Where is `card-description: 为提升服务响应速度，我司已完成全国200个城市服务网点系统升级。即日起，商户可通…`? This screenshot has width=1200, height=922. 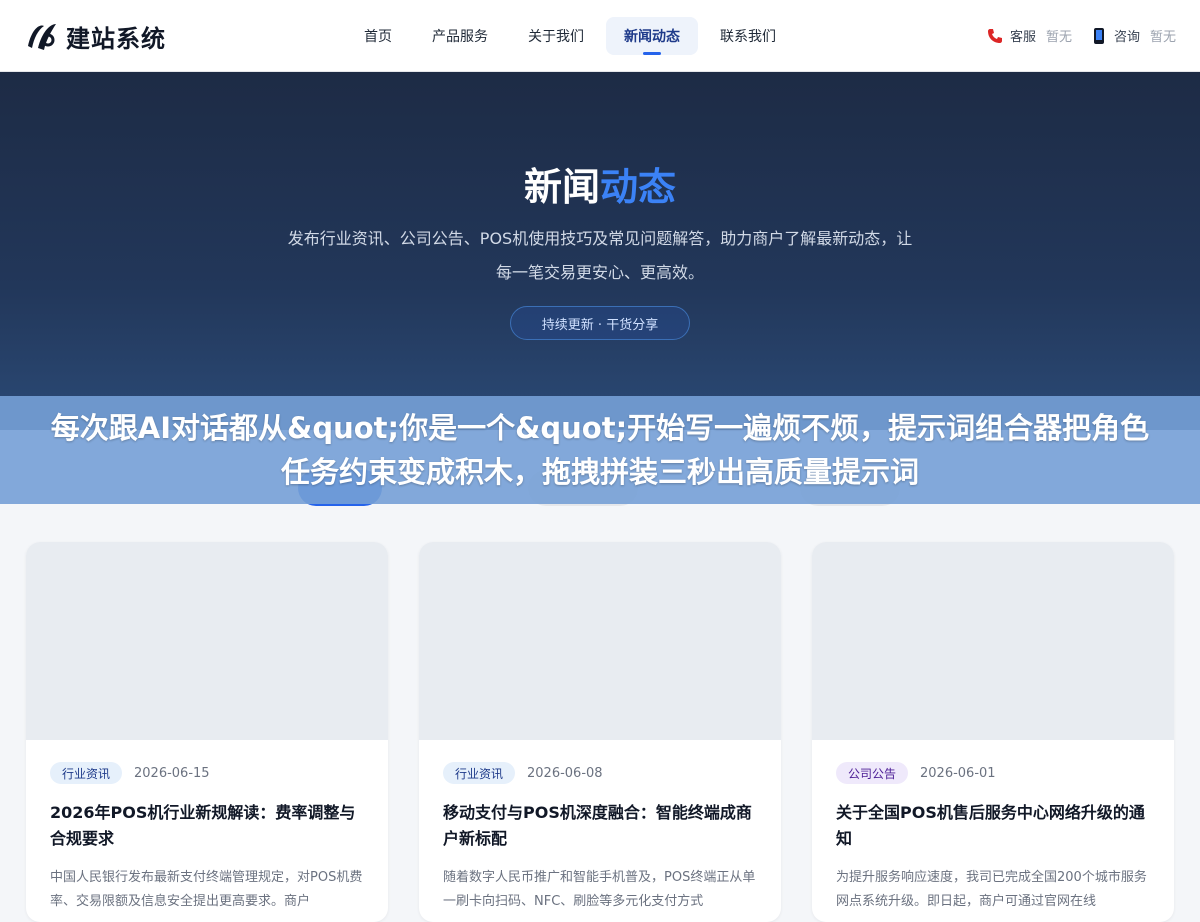 card-description: 为提升服务响应速度，我司已完成全国200个城市服务网点系统升级。即日起，商户可通… is located at coordinates (991, 889).